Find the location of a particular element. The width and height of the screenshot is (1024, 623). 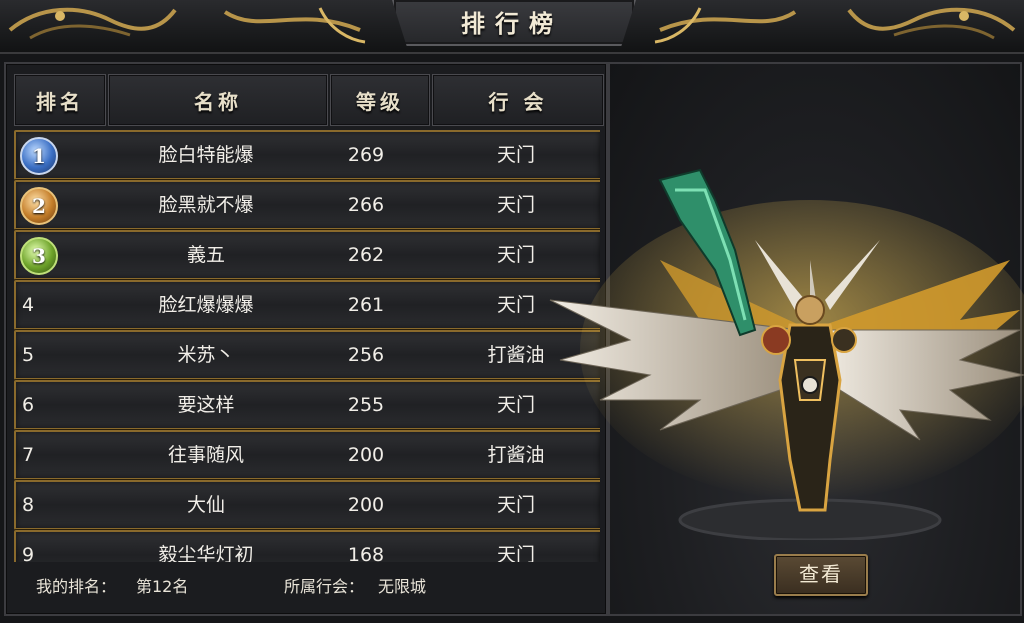

rank-3-medal-icon: 3 is located at coordinates (39, 256).